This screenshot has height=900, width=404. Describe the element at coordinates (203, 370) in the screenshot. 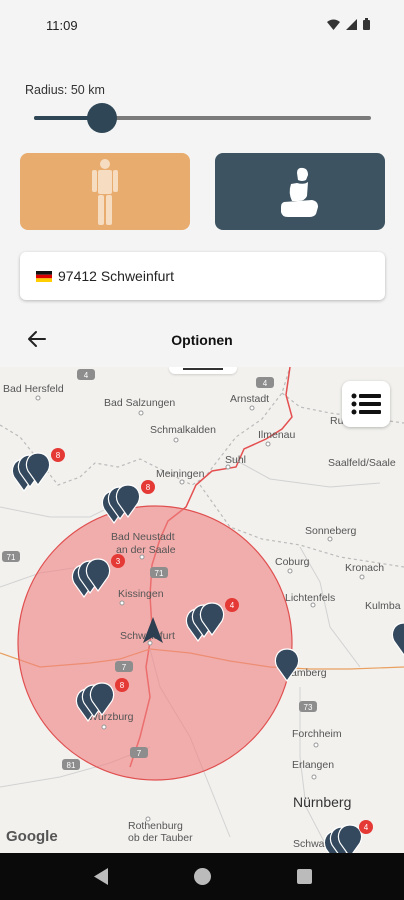

I see `sheet-drag-handle` at that location.